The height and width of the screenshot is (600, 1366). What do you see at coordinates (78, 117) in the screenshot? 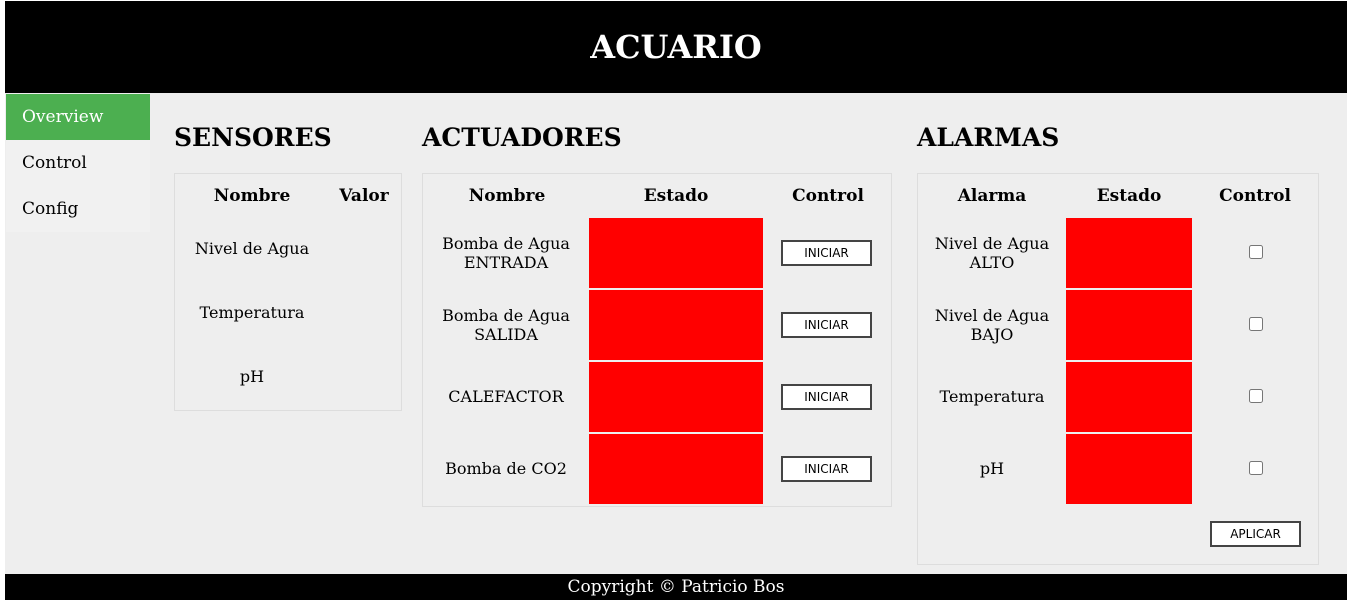
I see `sidebar-item-overview: Overview` at bounding box center [78, 117].